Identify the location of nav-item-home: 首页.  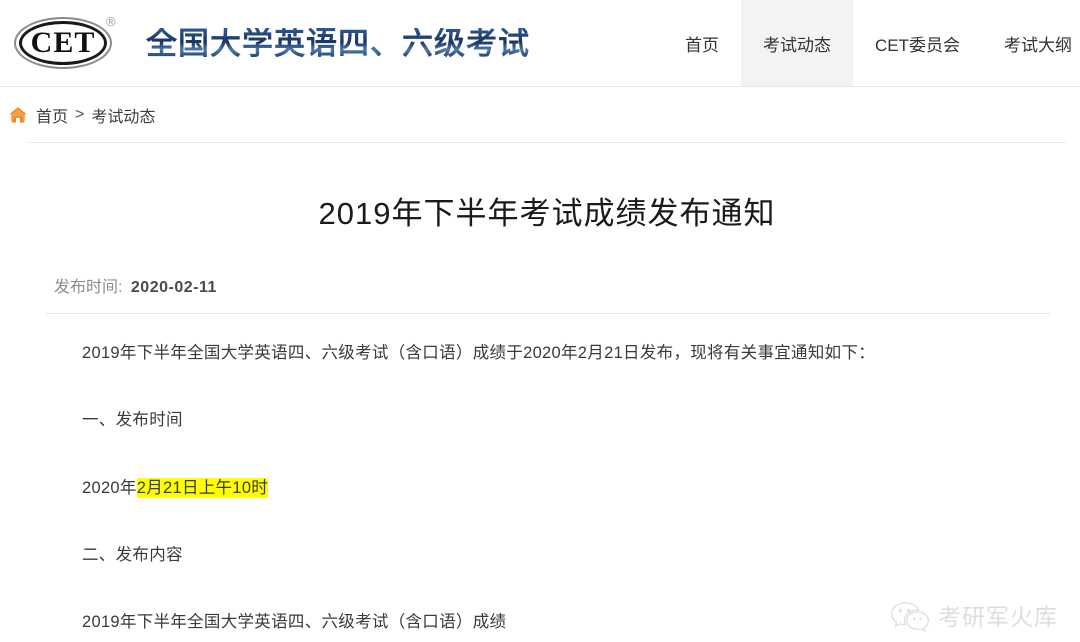
(702, 43).